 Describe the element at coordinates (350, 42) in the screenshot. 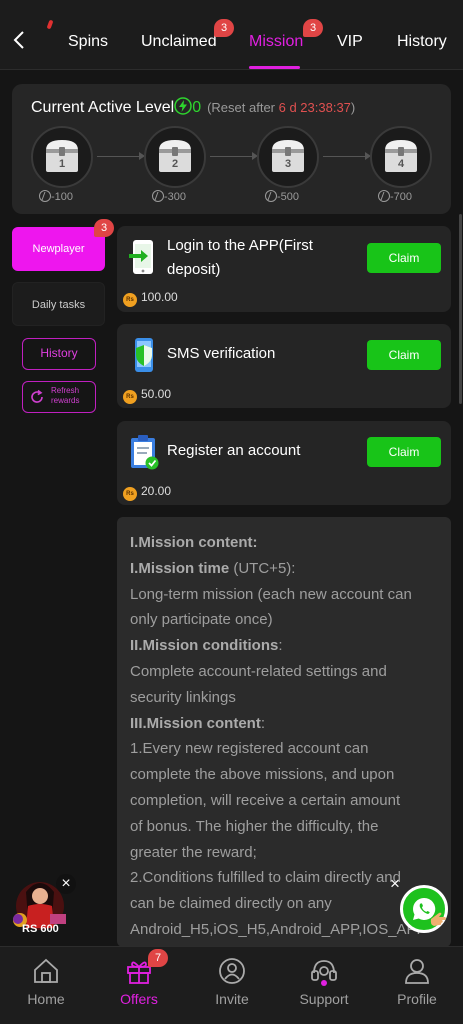

I see `tab-vip: VIP` at that location.